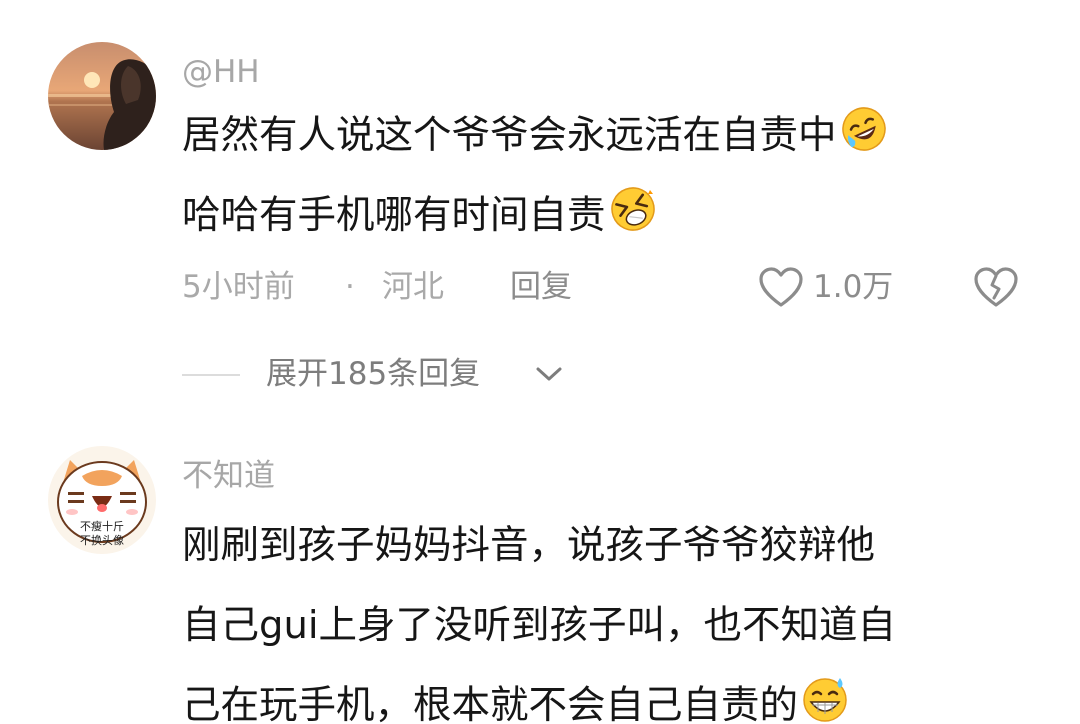 The image size is (1080, 724). What do you see at coordinates (509, 135) in the screenshot?
I see `comment-line-text: 居然有人说这个爷爷会永远活在自责中` at bounding box center [509, 135].